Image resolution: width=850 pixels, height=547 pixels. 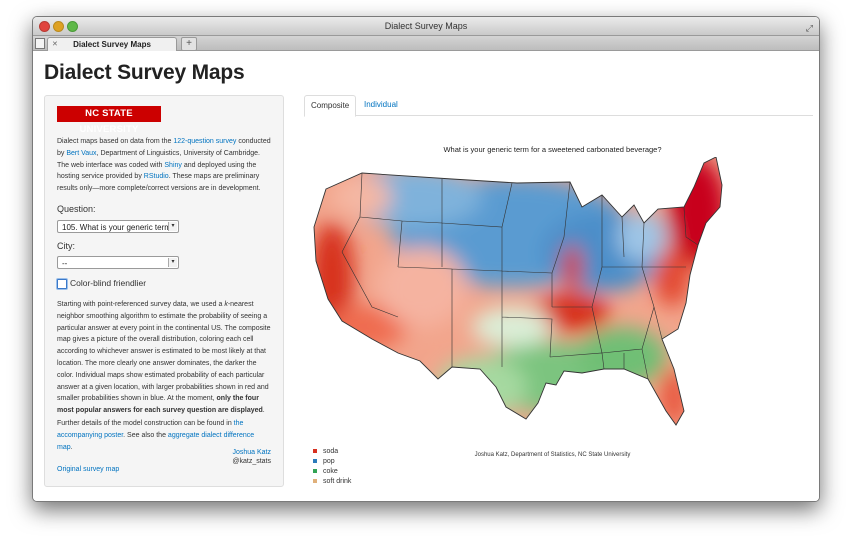 I want to click on legend-swatch-soft-drink, so click(x=315, y=481).